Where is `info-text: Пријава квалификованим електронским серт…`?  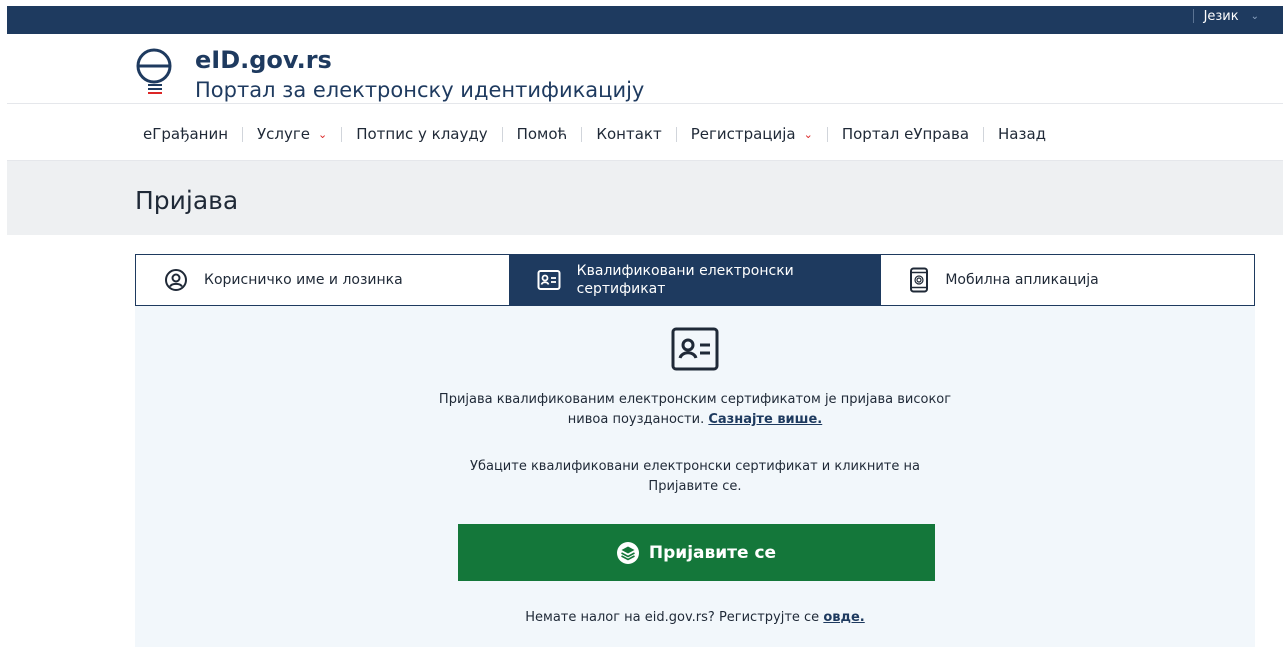 info-text: Пријава квалификованим електронским серт… is located at coordinates (695, 409).